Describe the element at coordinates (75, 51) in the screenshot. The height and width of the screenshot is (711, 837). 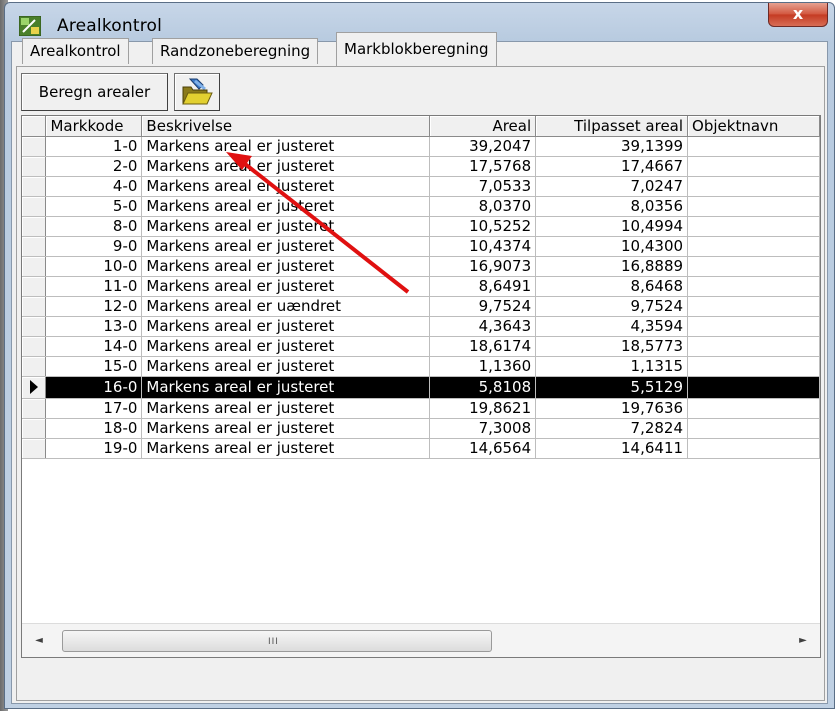
I see `tab-arealkontrol: Arealkontrol` at that location.